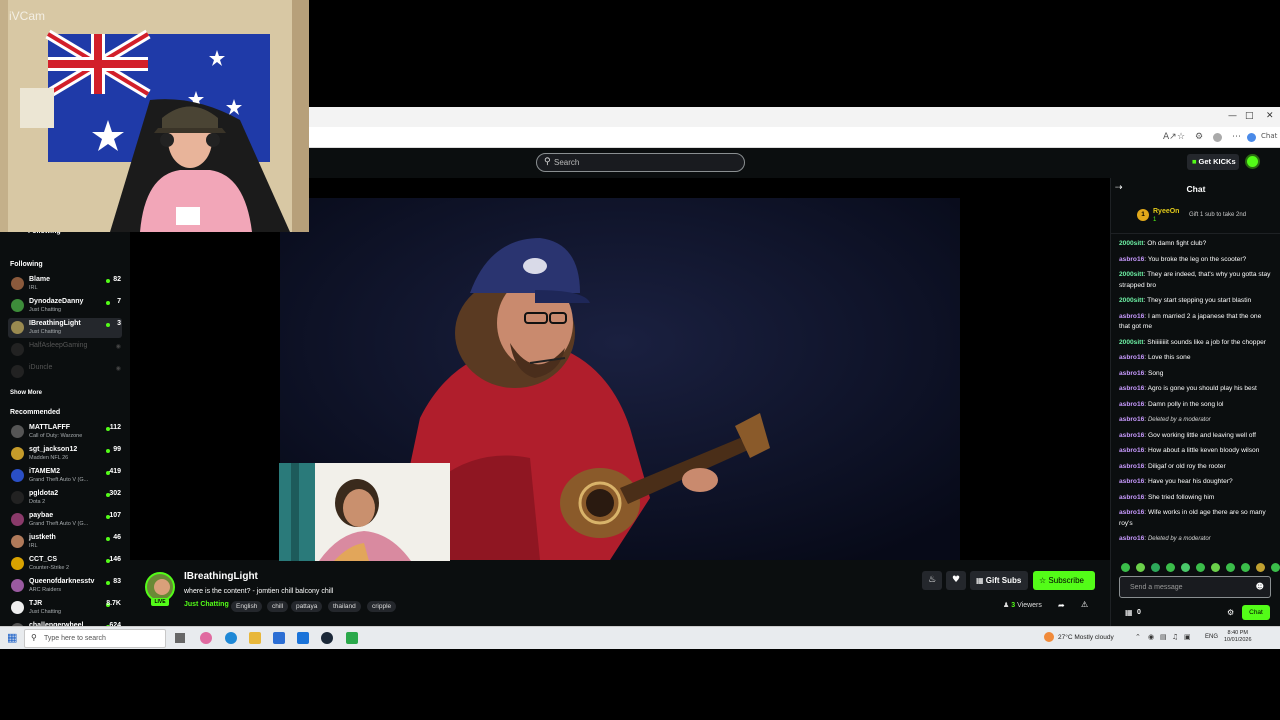 Image resolution: width=1280 pixels, height=720 pixels. What do you see at coordinates (278, 606) in the screenshot?
I see `tag-chill: chill` at bounding box center [278, 606].